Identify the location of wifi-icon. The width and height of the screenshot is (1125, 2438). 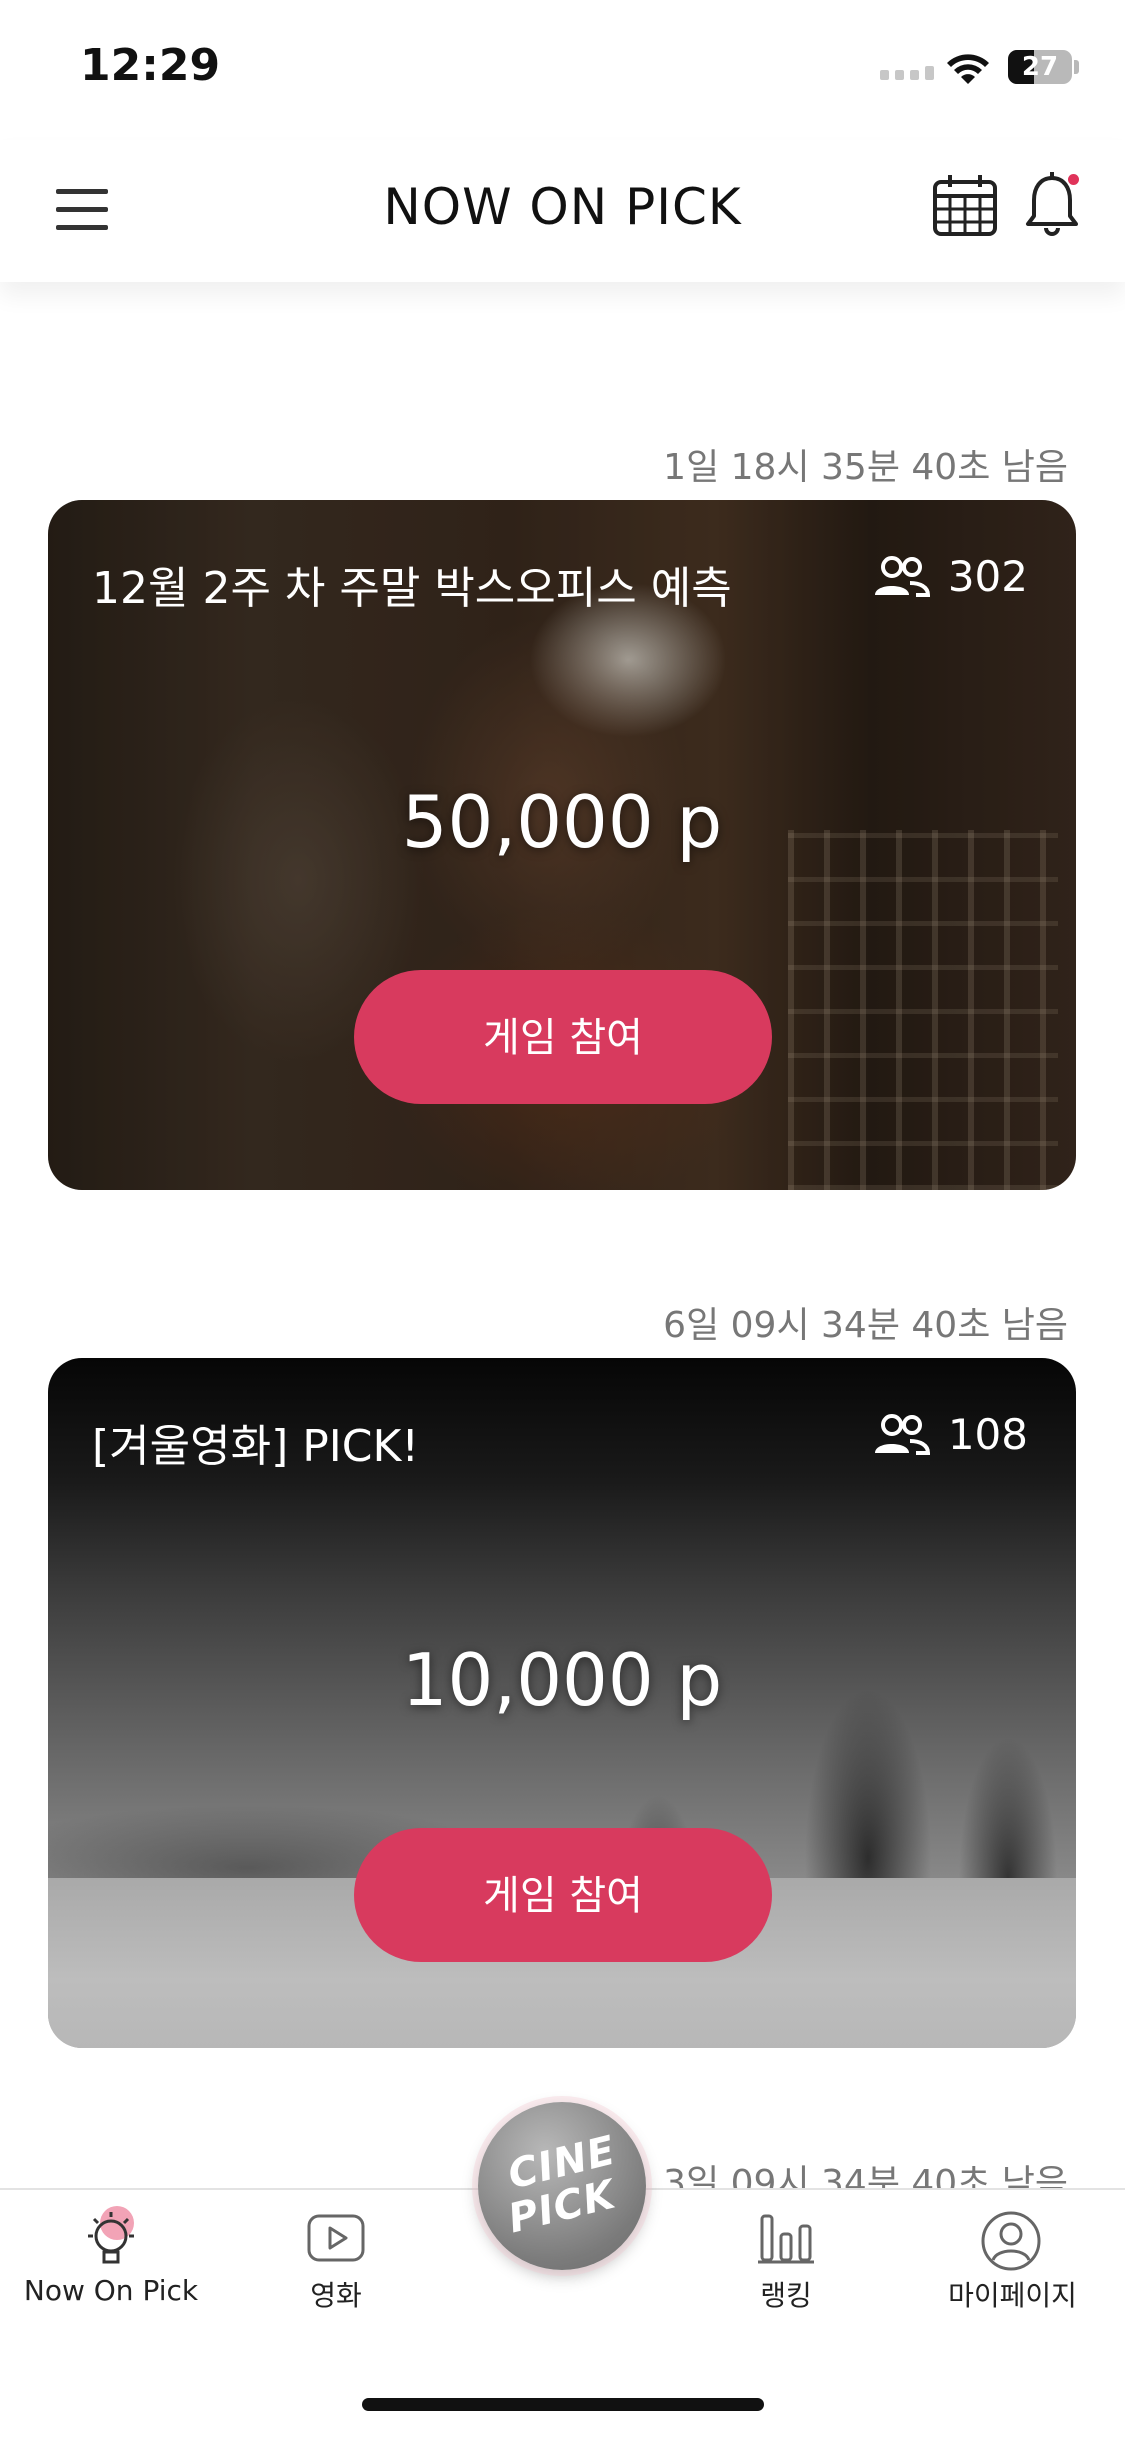
(968, 69).